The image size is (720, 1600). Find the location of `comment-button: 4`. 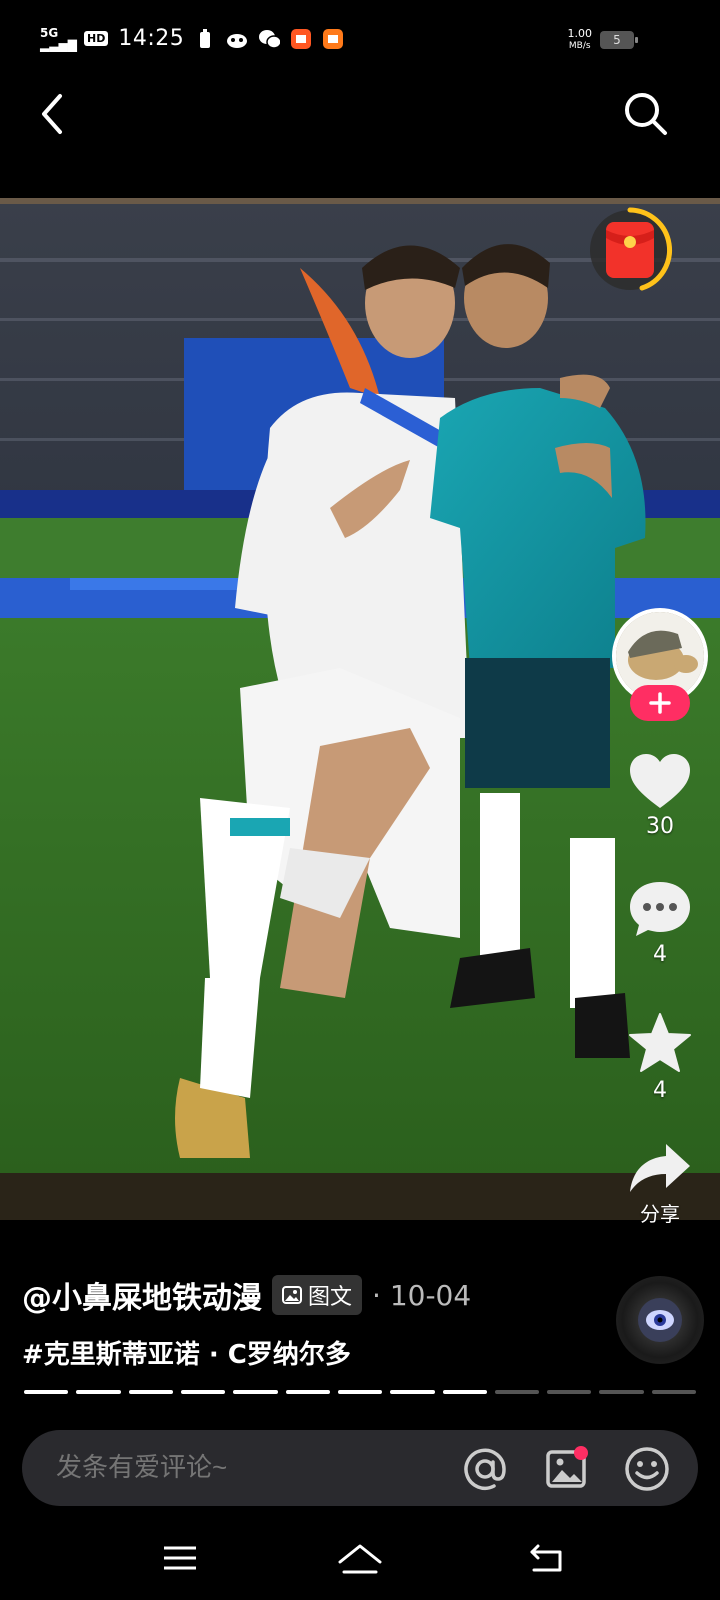

comment-button: 4 is located at coordinates (660, 923).